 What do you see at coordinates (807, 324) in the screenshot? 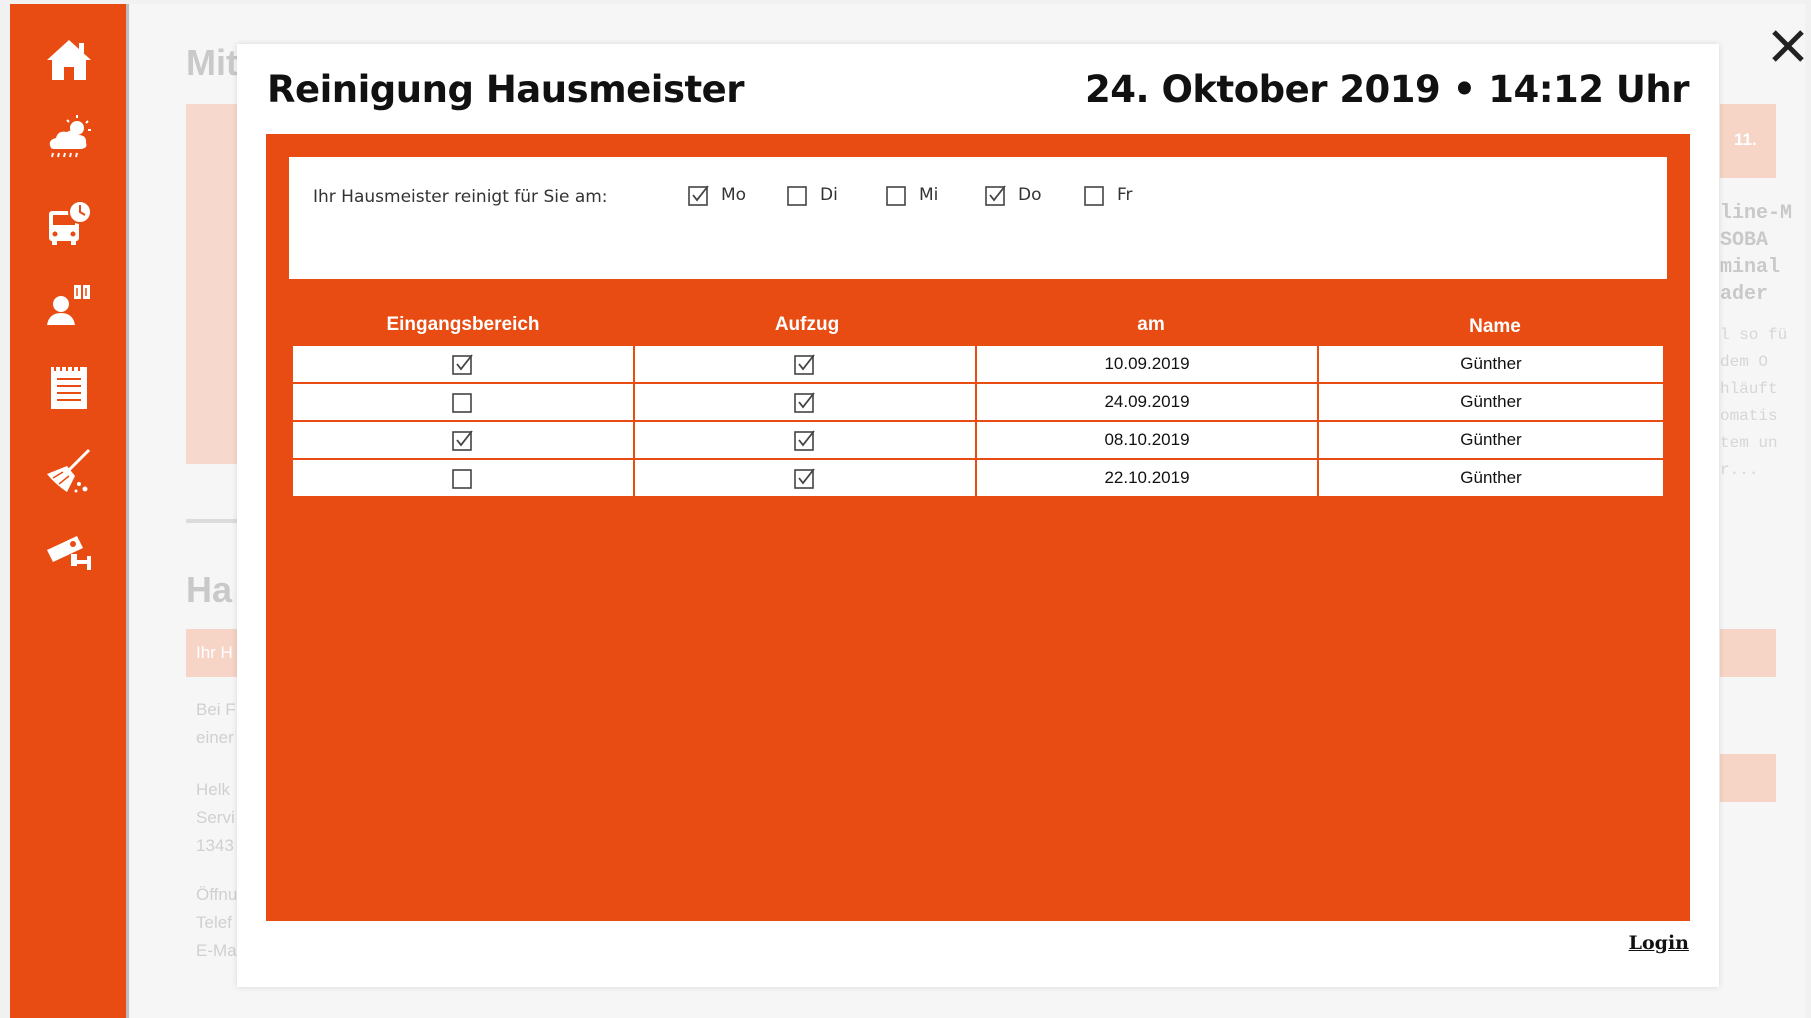
I see `column-header-aufzug: Aufzug` at bounding box center [807, 324].